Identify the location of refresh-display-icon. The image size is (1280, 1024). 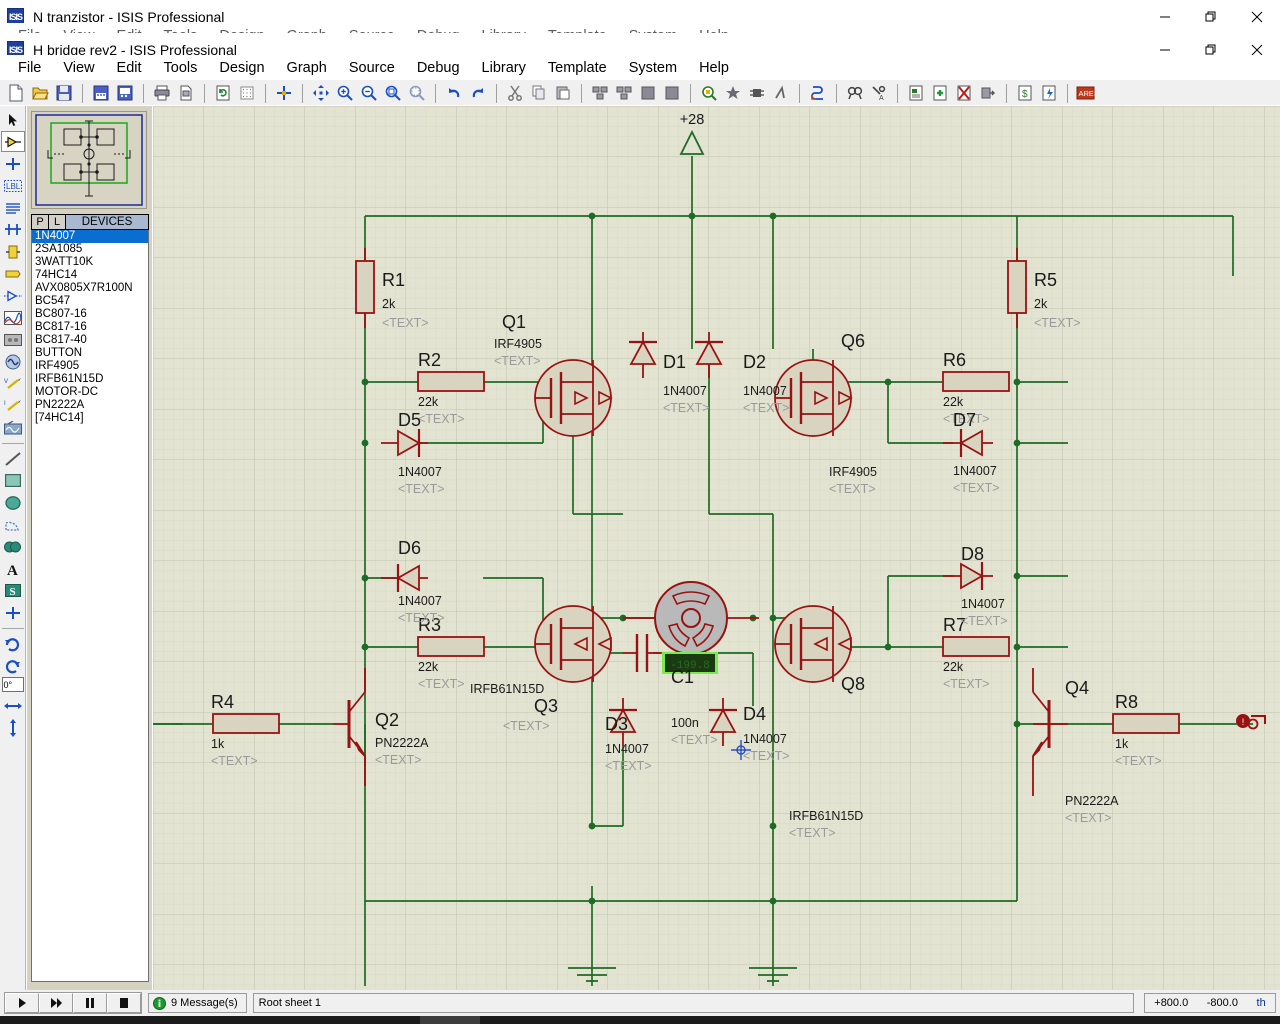
(222, 93).